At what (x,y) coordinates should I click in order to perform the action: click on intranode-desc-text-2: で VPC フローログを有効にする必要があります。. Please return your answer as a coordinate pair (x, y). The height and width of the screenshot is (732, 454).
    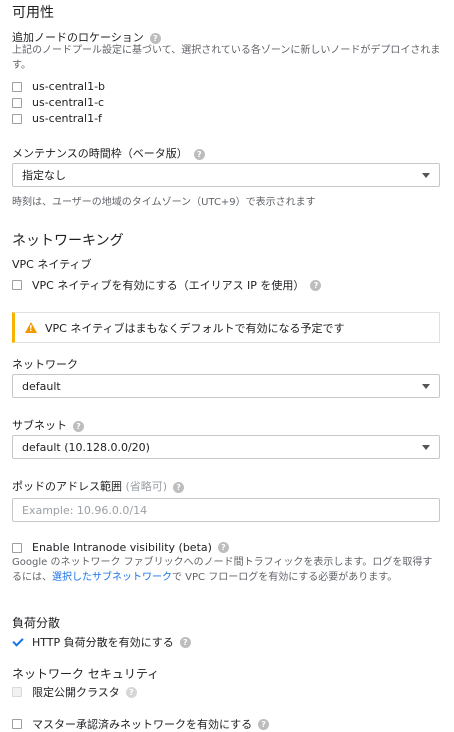
    Looking at the image, I should click on (285, 577).